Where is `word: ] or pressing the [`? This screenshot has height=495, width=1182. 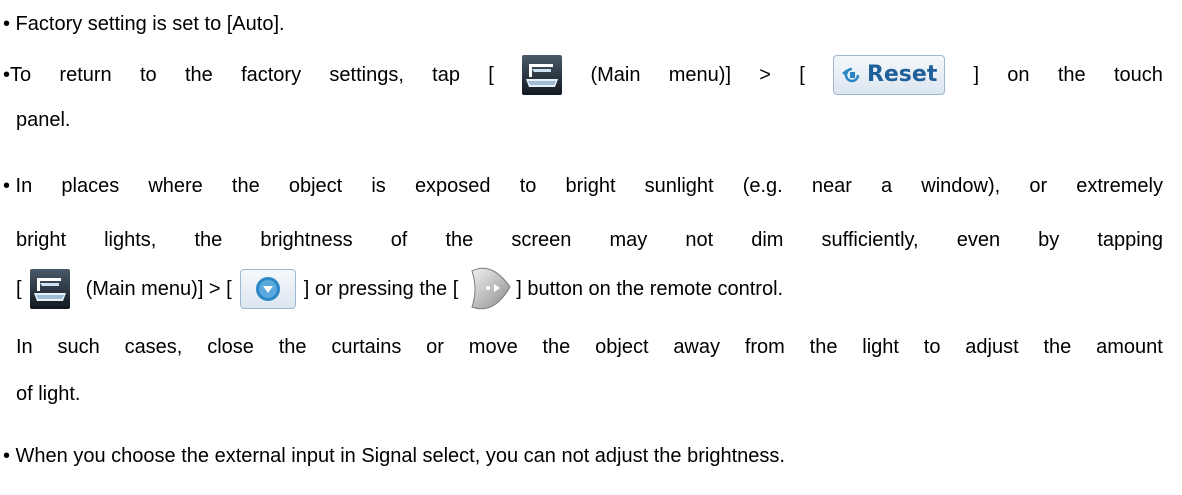 word: ] or pressing the [ is located at coordinates (381, 289).